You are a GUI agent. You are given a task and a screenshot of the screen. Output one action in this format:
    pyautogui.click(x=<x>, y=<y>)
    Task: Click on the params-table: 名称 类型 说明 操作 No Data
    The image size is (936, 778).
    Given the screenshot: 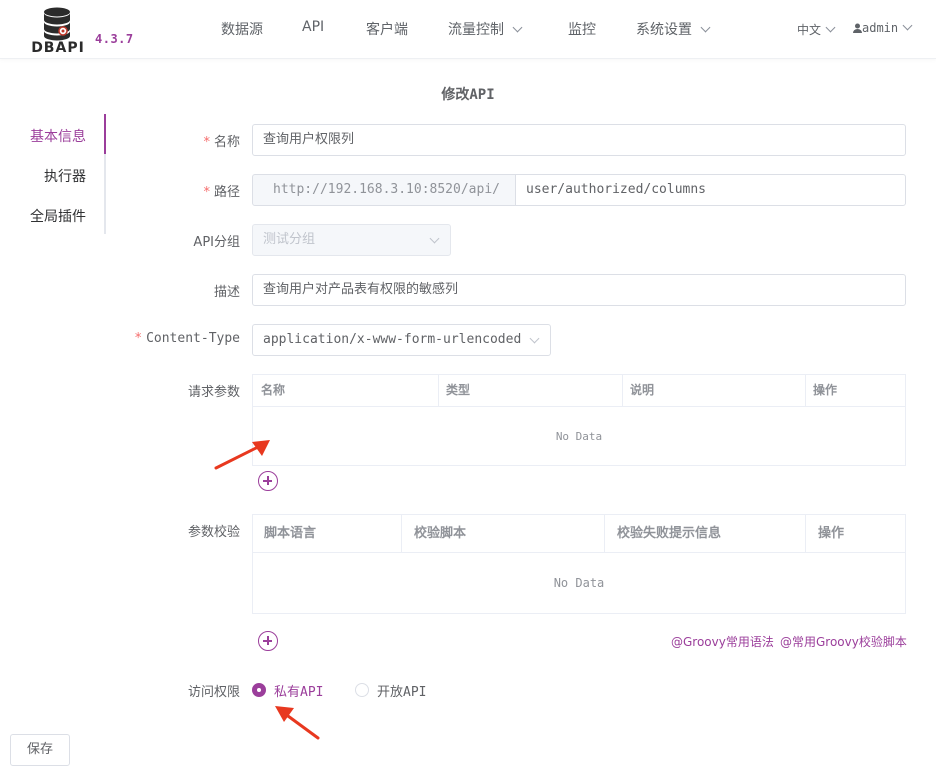 What is the action you would take?
    pyautogui.click(x=579, y=420)
    